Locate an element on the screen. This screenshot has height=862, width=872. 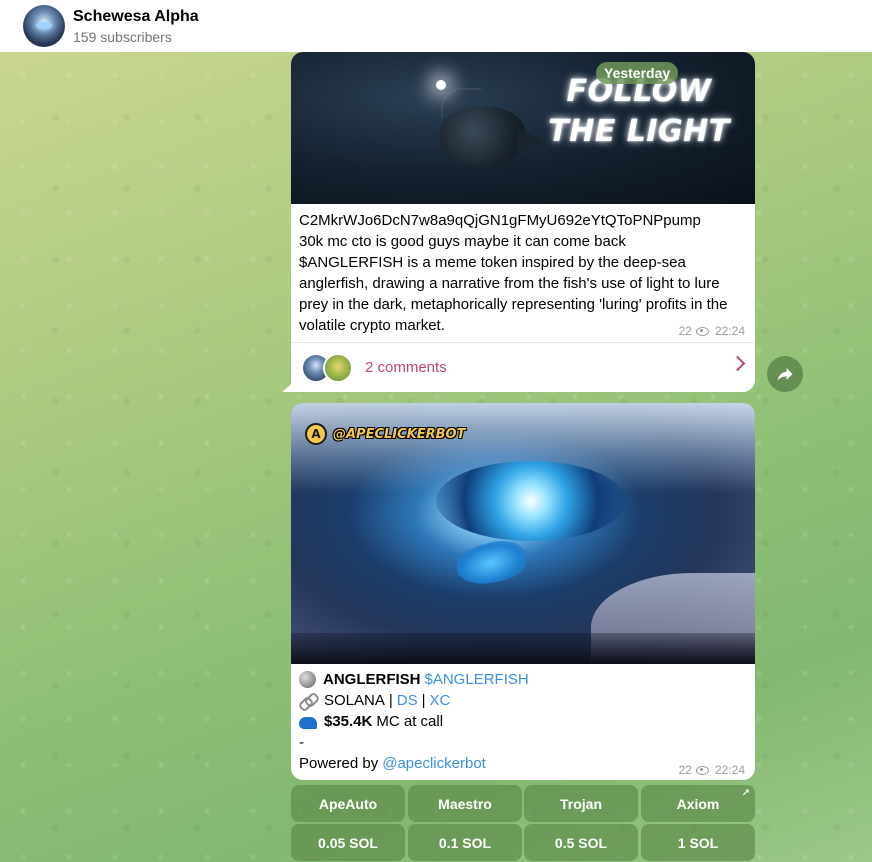
axiom-button: Axiom ↗ is located at coordinates (698, 803).